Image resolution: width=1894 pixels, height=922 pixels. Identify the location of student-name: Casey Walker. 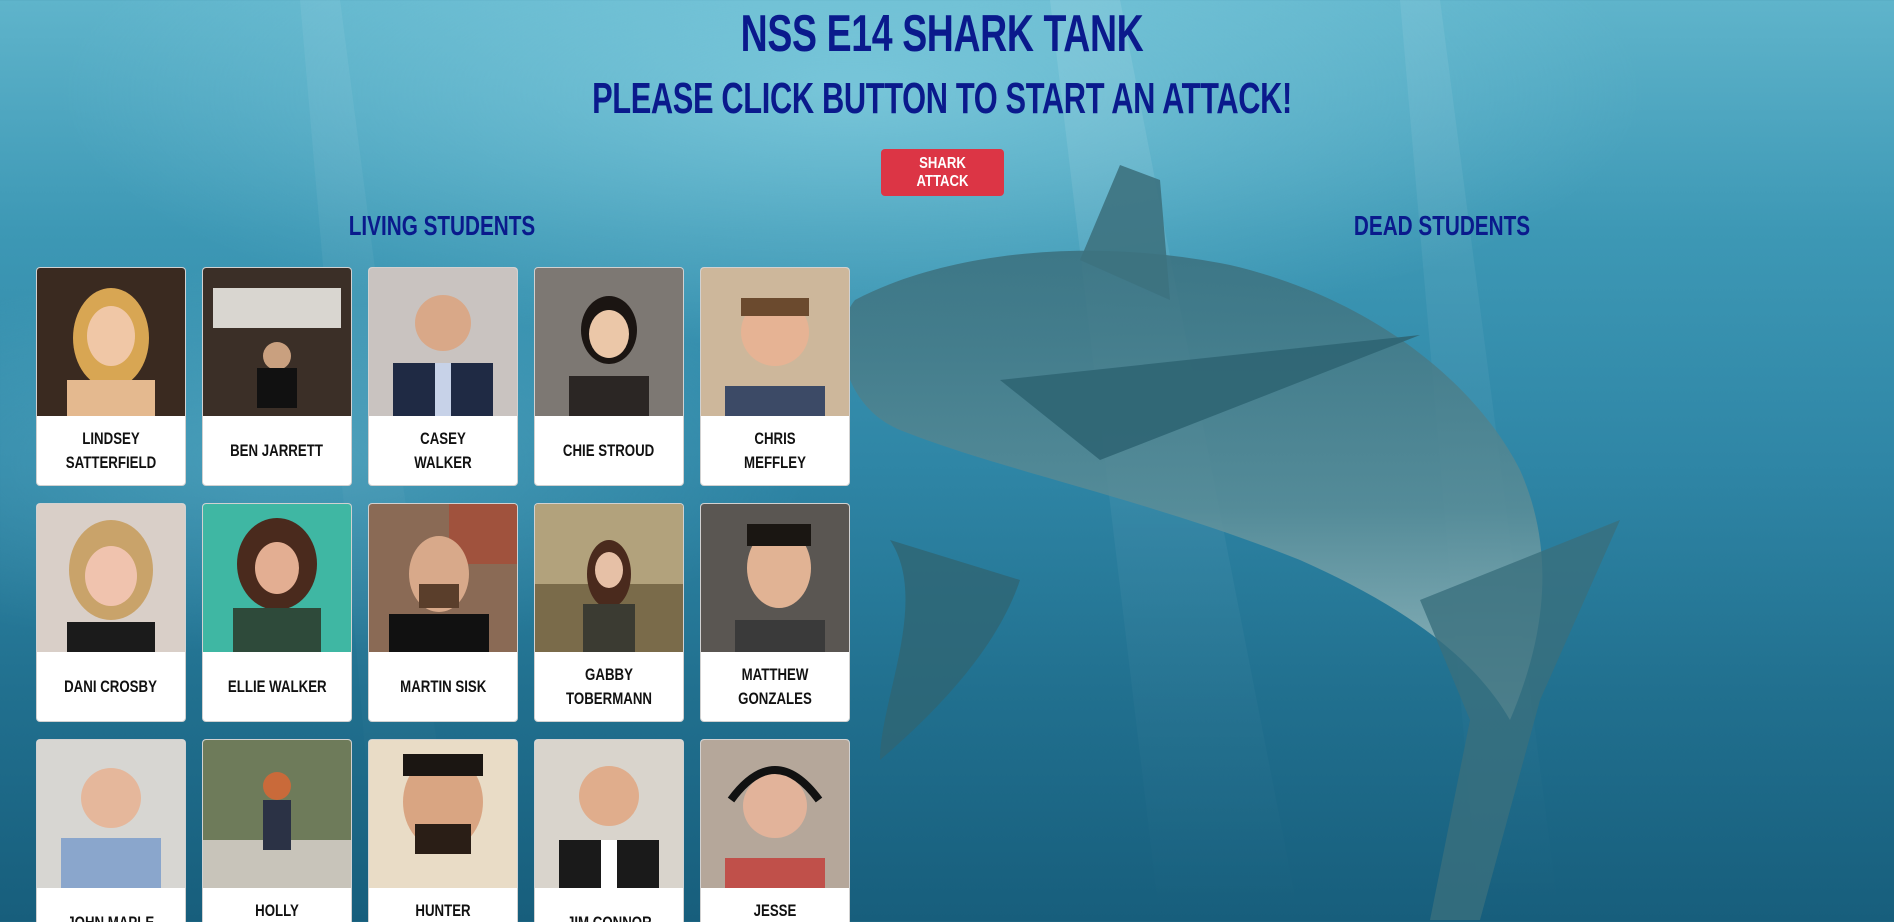
(443, 450).